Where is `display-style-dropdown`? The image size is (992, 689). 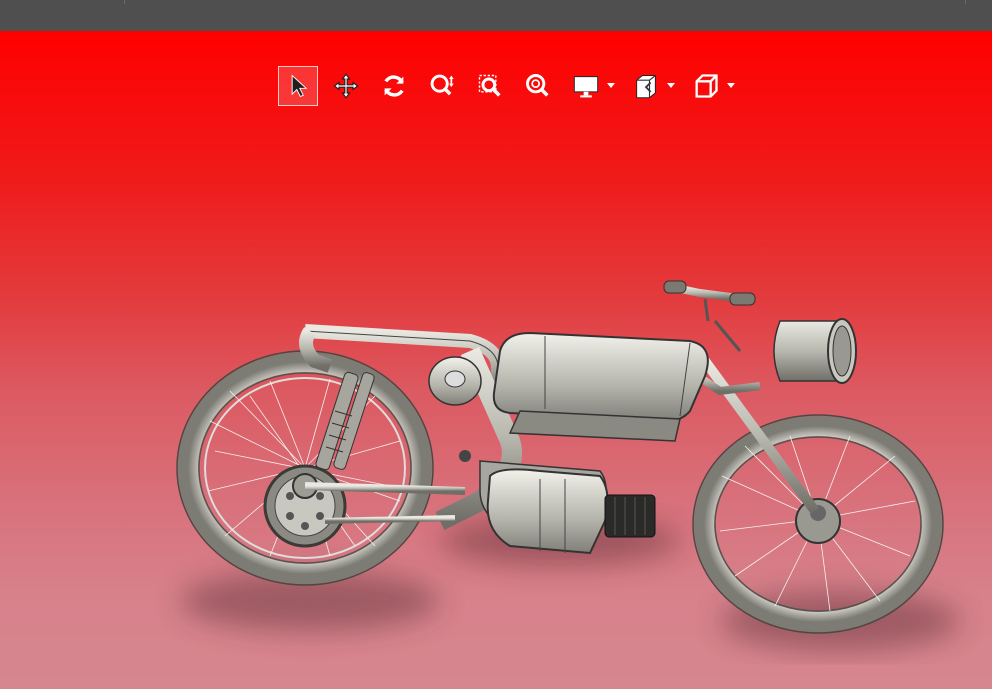 display-style-dropdown is located at coordinates (611, 86).